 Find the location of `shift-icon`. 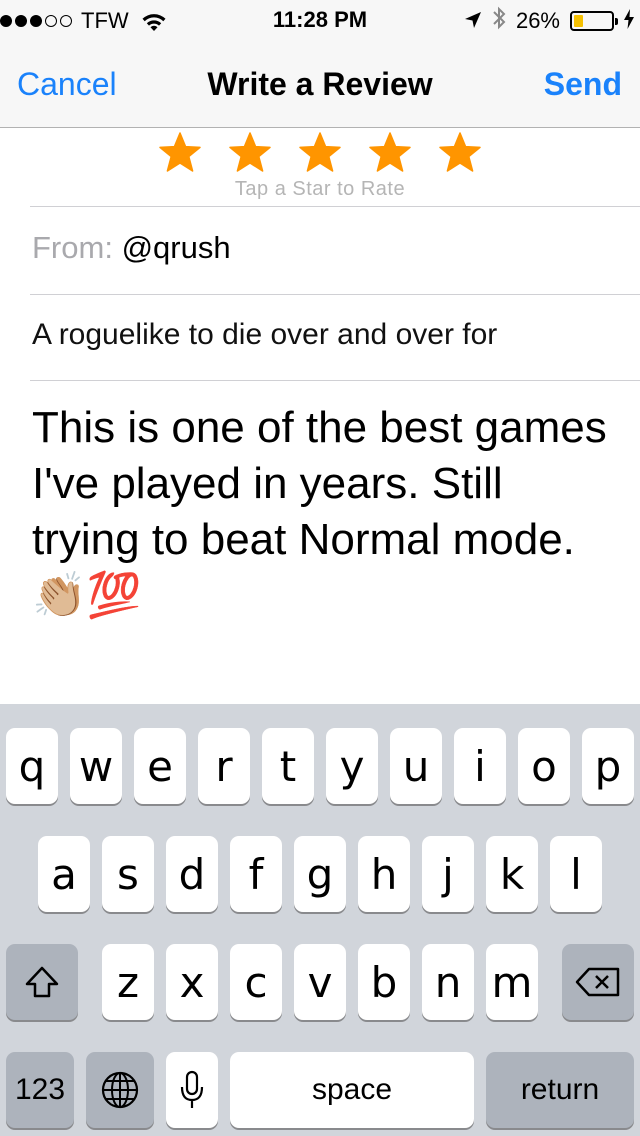

shift-icon is located at coordinates (42, 982).